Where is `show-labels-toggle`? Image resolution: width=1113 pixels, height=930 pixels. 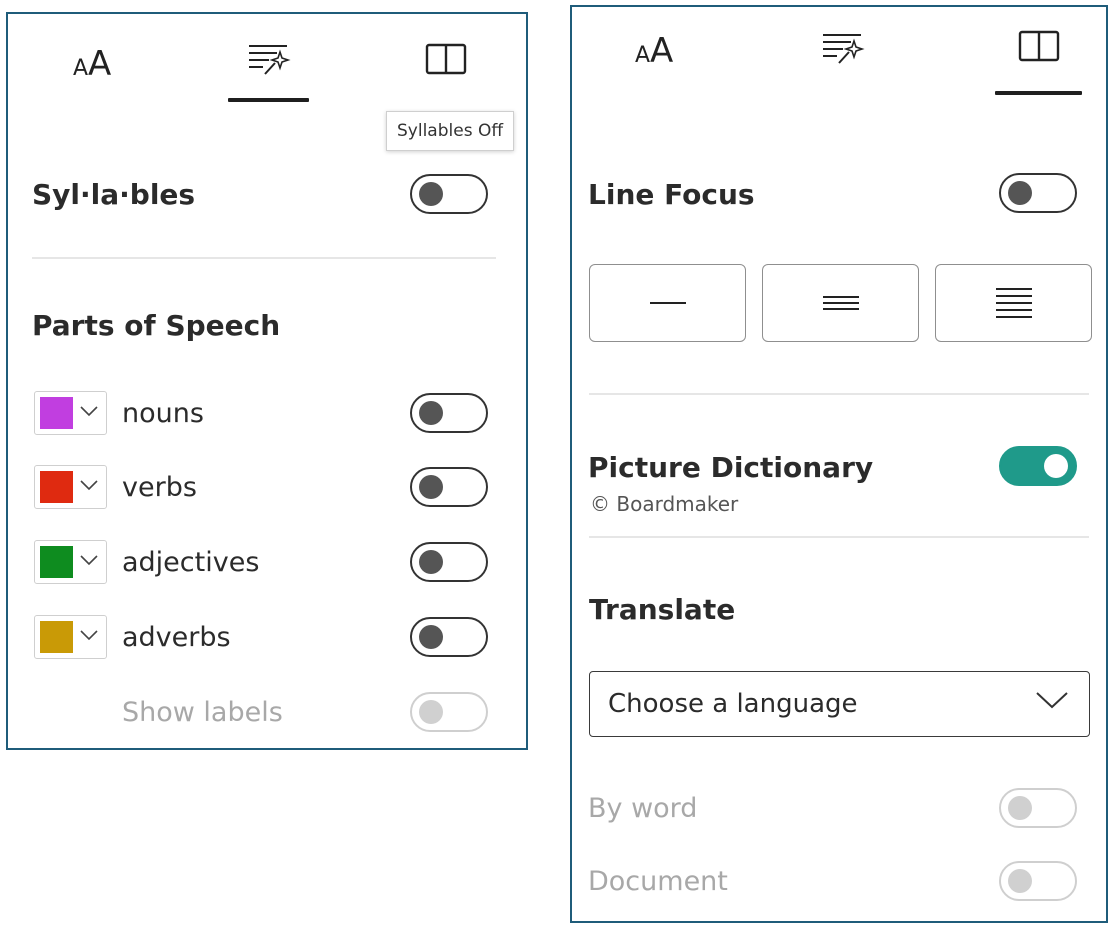 show-labels-toggle is located at coordinates (449, 712).